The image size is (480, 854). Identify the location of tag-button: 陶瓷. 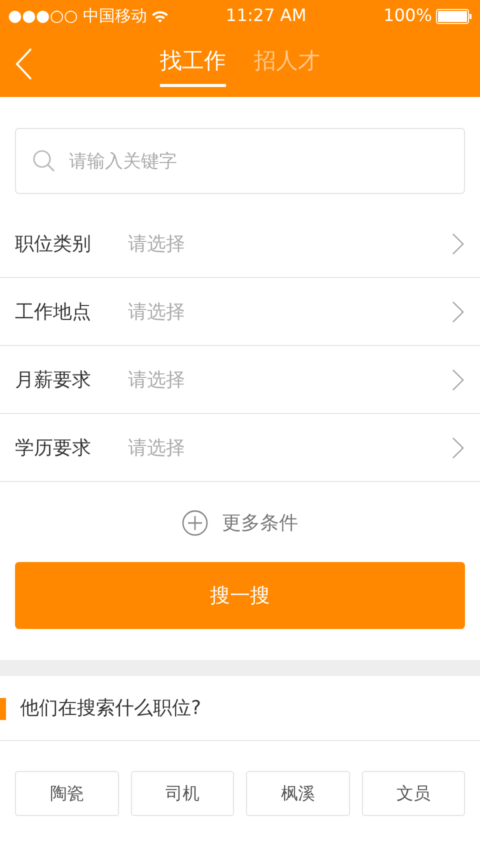
(66, 793).